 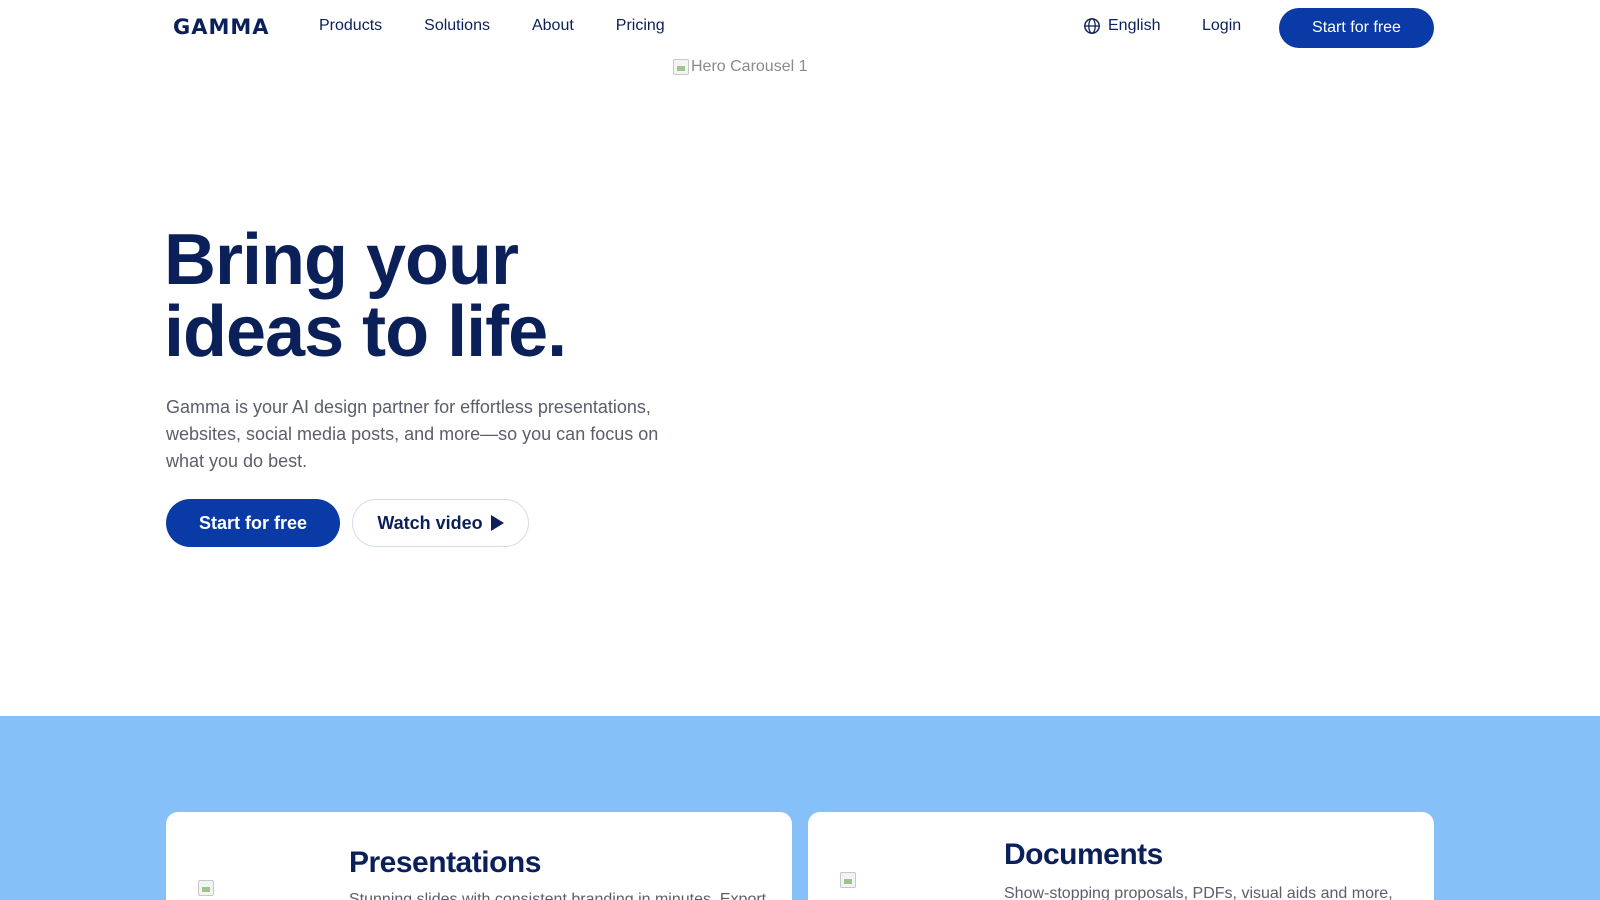 What do you see at coordinates (1134, 25) in the screenshot?
I see `language-label: English` at bounding box center [1134, 25].